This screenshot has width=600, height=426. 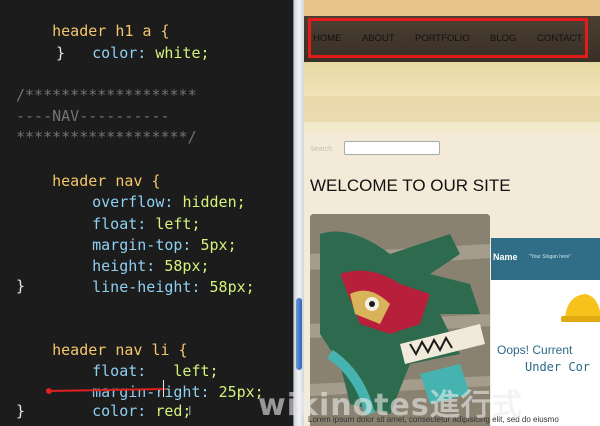 I want to click on page-top-strip, so click(x=452, y=8).